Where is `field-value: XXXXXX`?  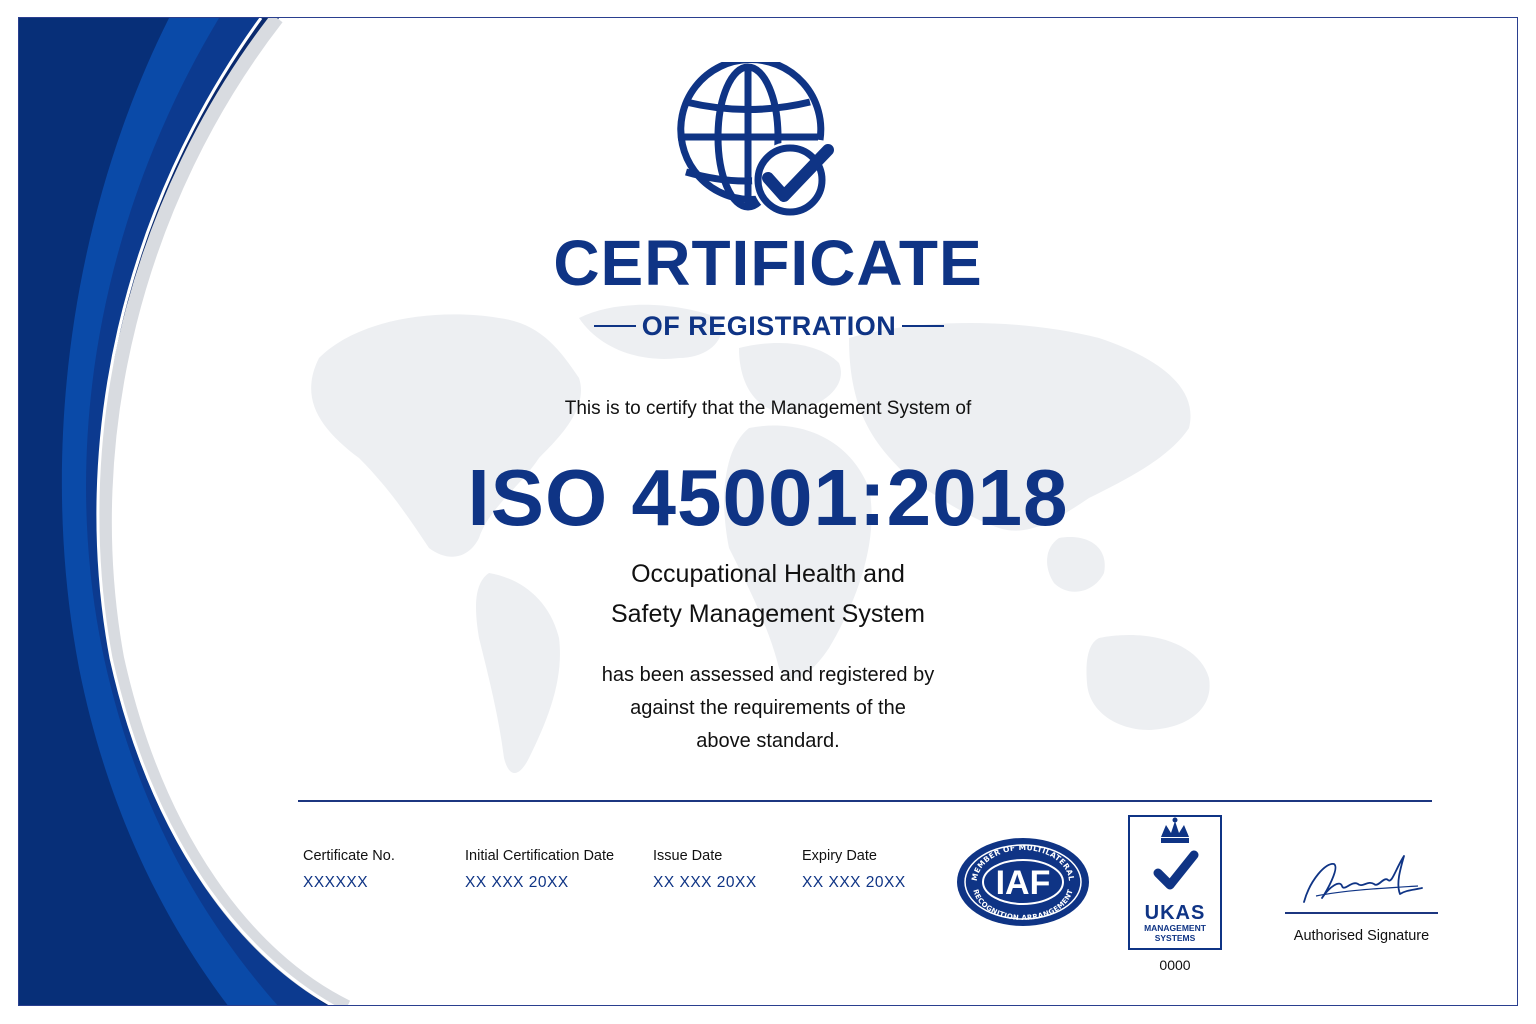
field-value: XXXXXX is located at coordinates (336, 882).